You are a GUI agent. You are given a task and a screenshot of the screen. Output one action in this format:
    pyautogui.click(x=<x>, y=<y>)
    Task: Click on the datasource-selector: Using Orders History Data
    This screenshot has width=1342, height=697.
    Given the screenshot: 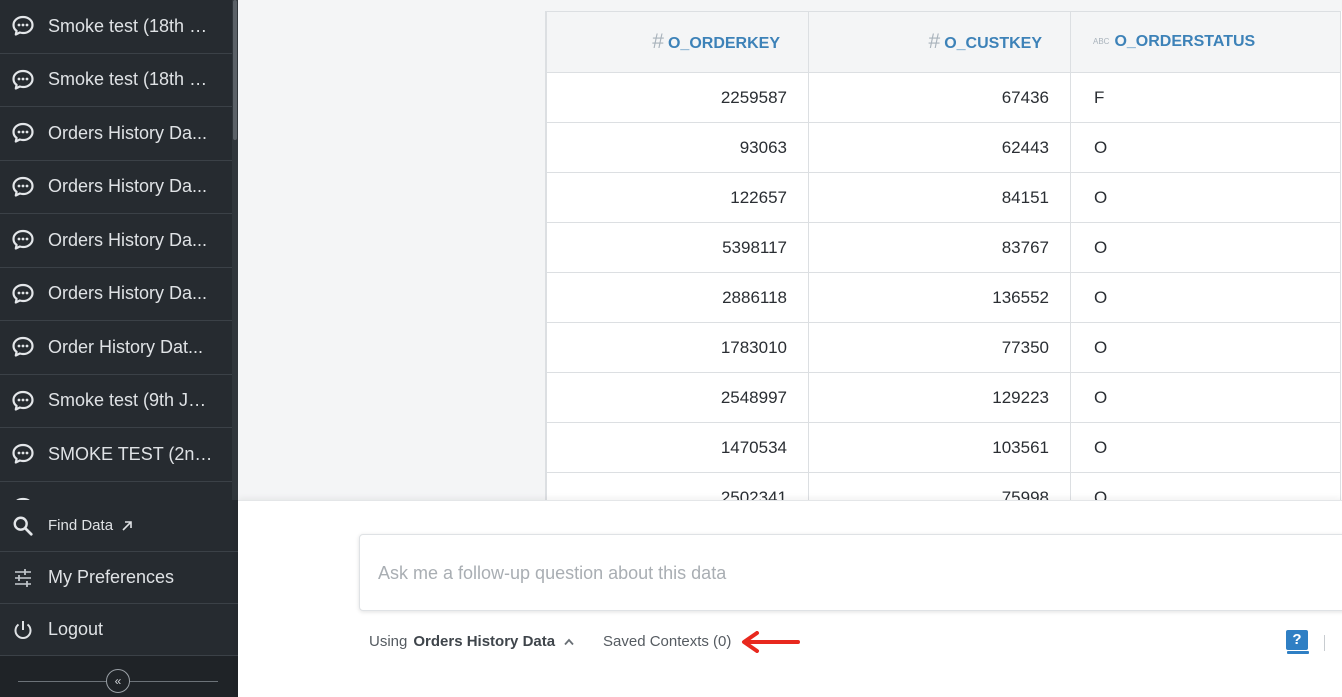 What is the action you would take?
    pyautogui.click(x=471, y=641)
    